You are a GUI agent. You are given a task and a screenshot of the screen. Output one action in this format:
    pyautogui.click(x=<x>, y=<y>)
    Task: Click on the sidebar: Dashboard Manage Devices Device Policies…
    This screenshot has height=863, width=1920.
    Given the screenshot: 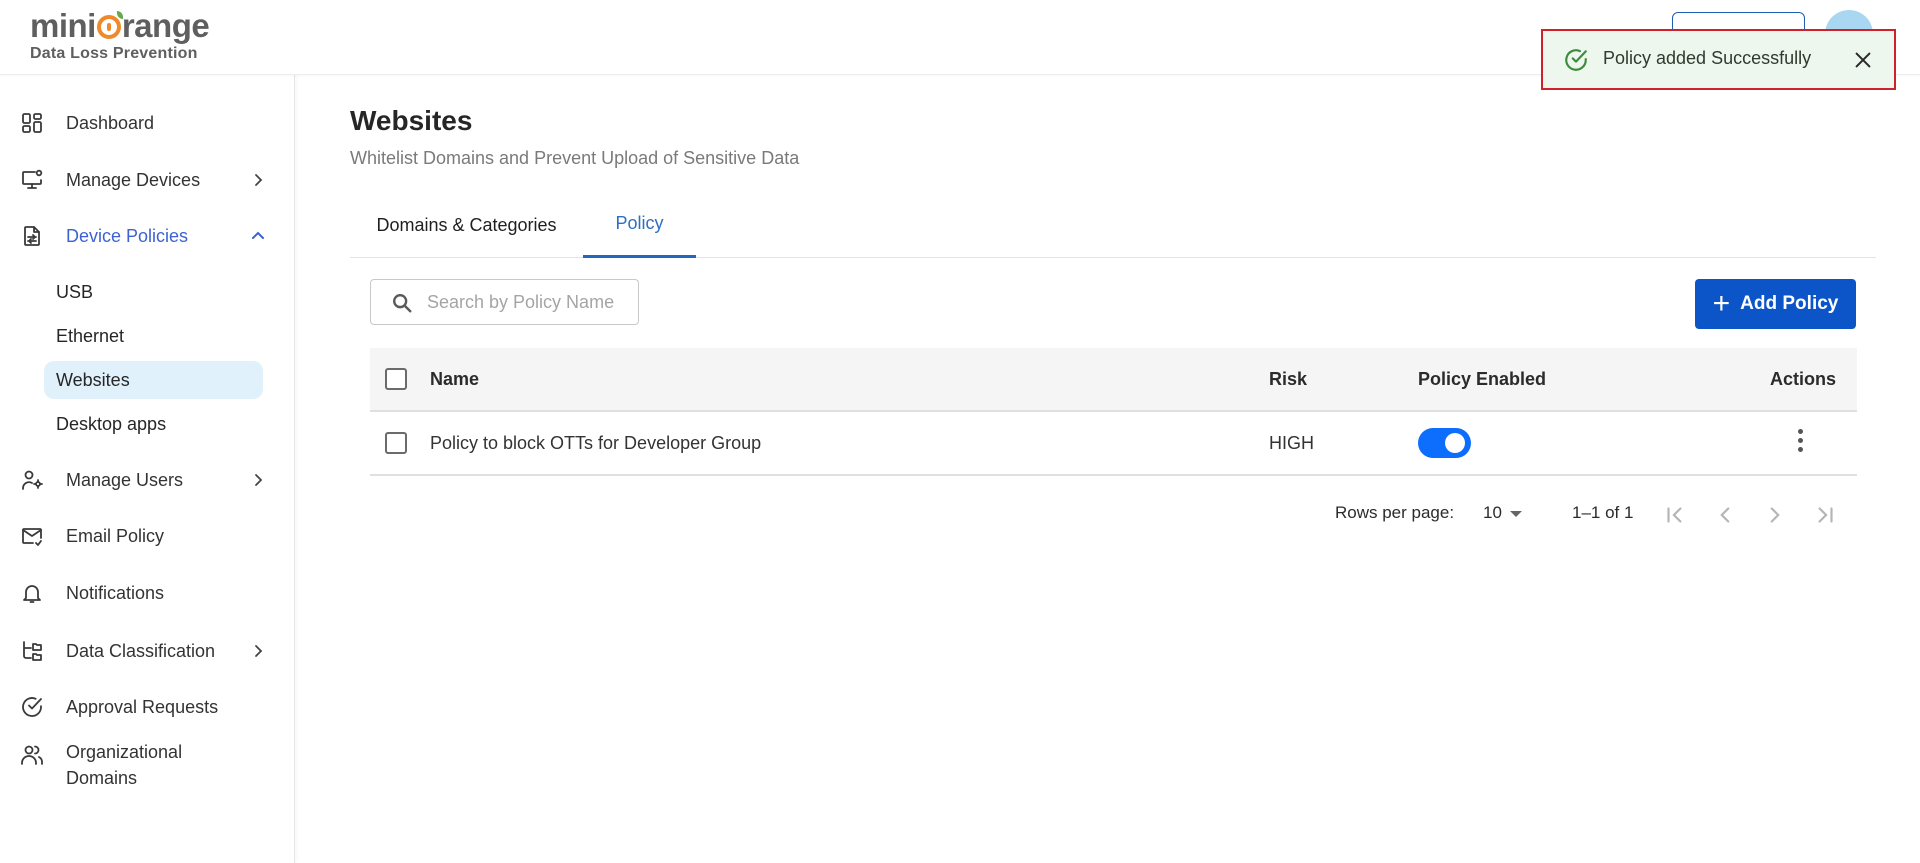 What is the action you would take?
    pyautogui.click(x=147, y=469)
    